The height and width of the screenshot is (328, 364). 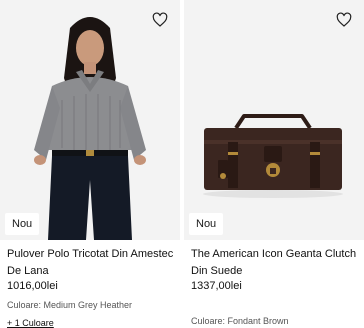 What do you see at coordinates (70, 305) in the screenshot?
I see `product-color: Culoare: Medium Grey Heather` at bounding box center [70, 305].